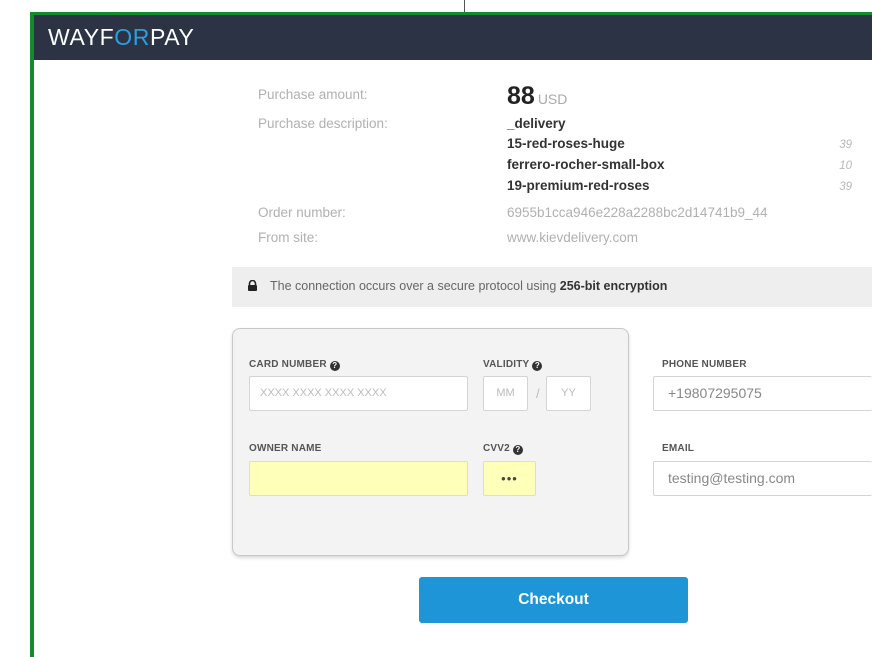 The height and width of the screenshot is (657, 872). What do you see at coordinates (323, 123) in the screenshot?
I see `purchase-description-label: Purchase description:` at bounding box center [323, 123].